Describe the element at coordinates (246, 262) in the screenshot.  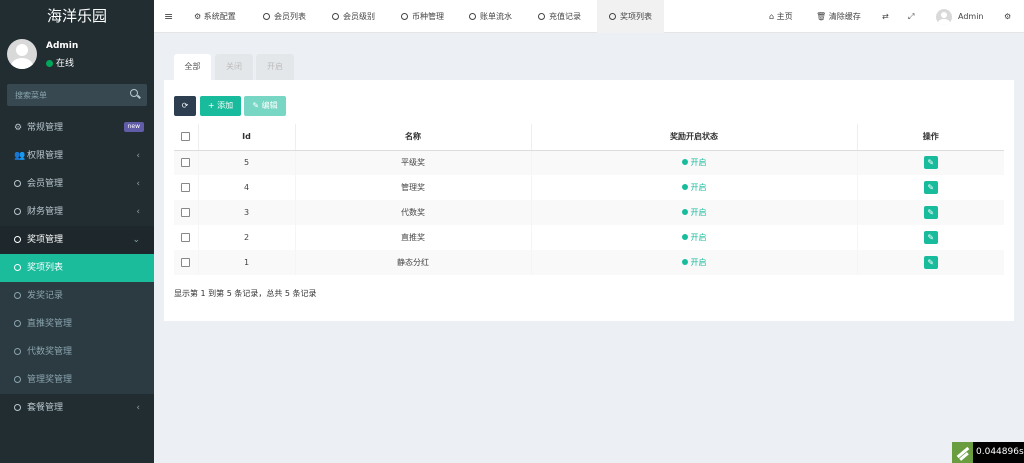
I see `id-cell: 1` at that location.